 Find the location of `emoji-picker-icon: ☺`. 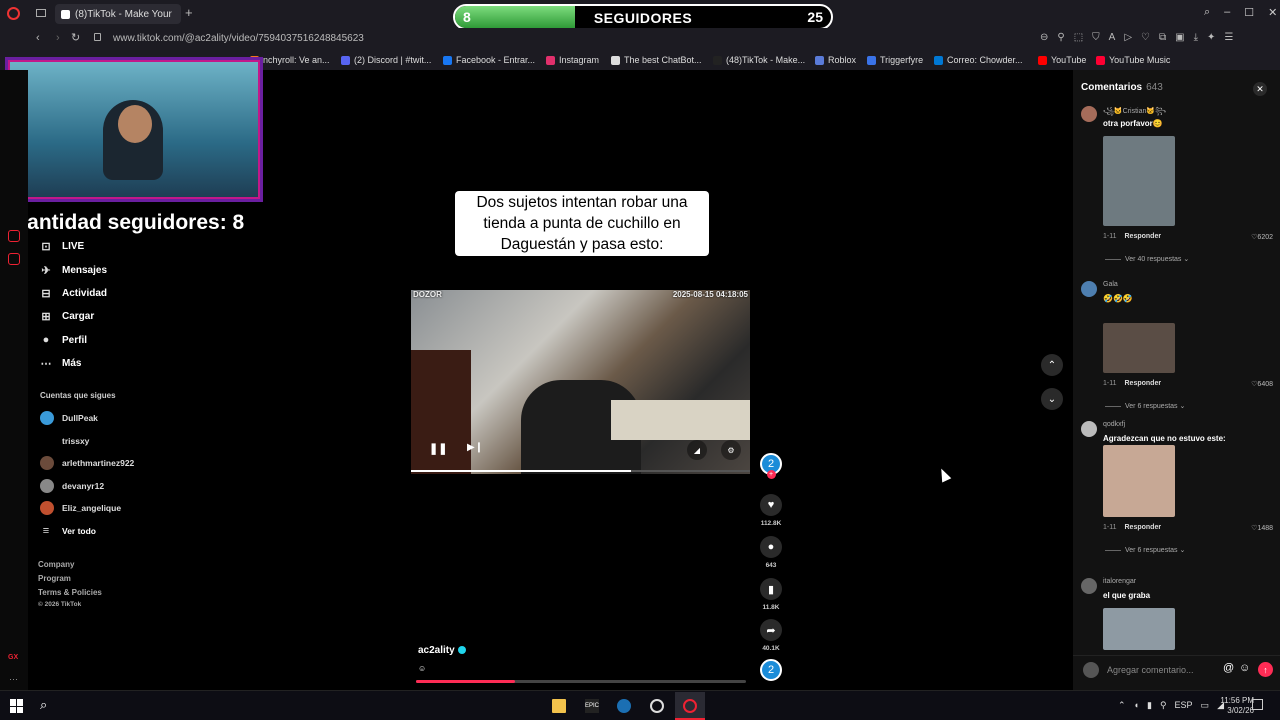

emoji-picker-icon: ☺ is located at coordinates (1244, 668).